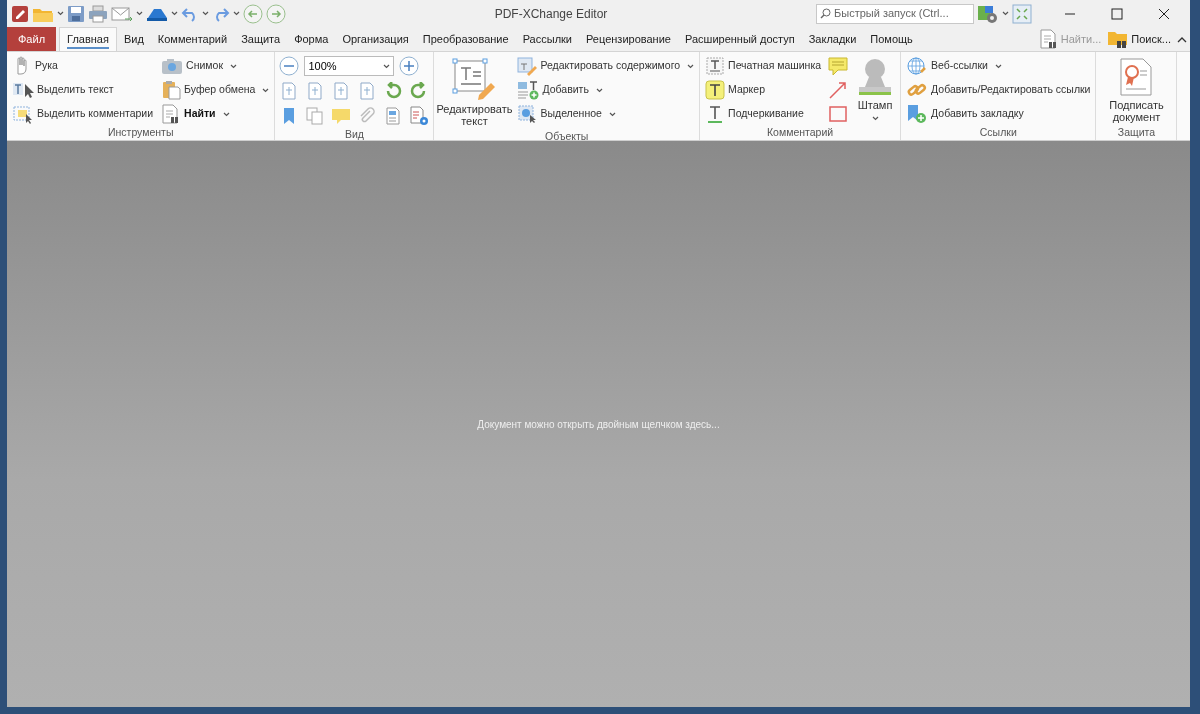 The image size is (1200, 714). Describe the element at coordinates (315, 116) in the screenshot. I see `pages-icon` at that location.